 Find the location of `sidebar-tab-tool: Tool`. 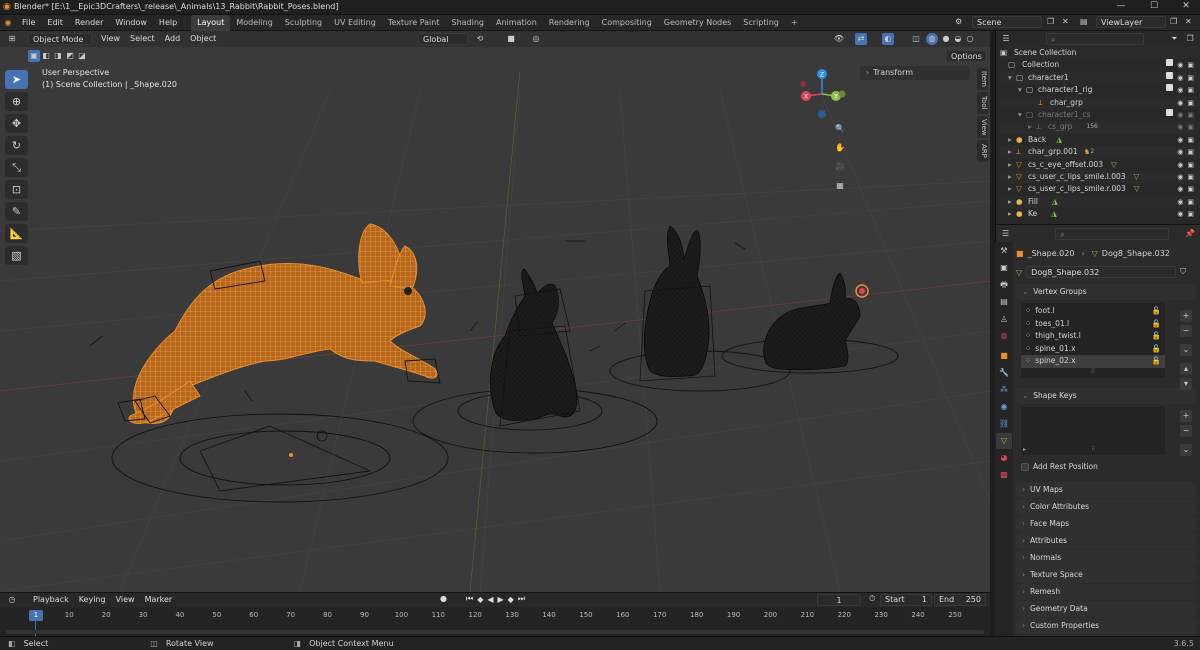

sidebar-tab-tool: Tool is located at coordinates (982, 103).